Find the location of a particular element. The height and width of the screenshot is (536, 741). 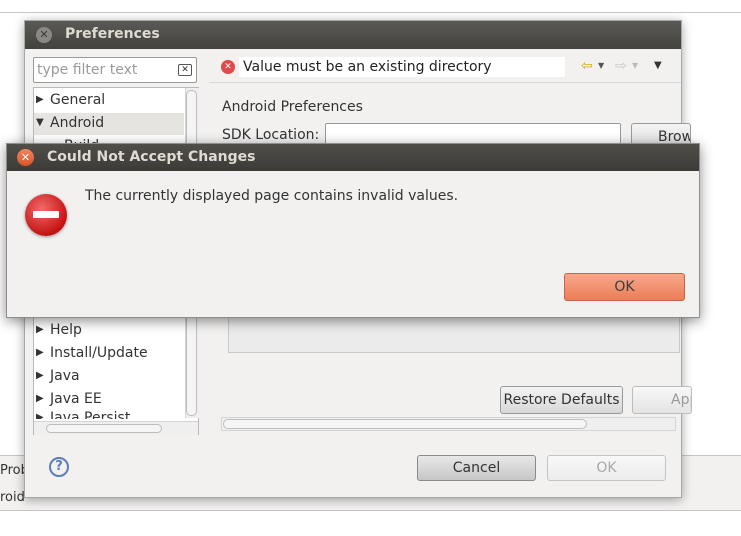

dialog-close-icon: ✕ is located at coordinates (25, 157).